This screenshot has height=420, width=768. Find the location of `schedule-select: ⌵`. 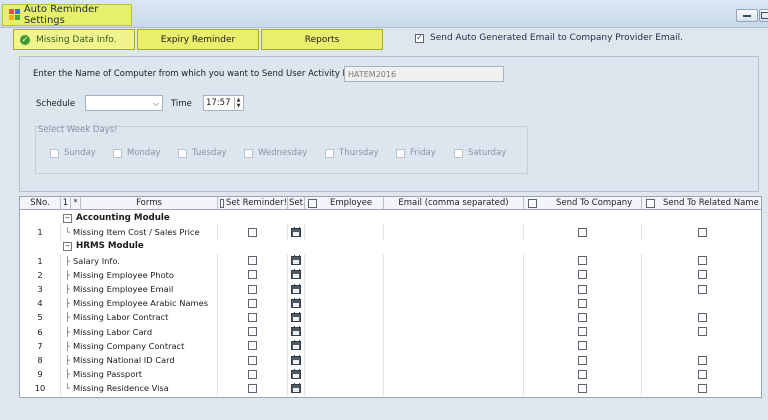

schedule-select: ⌵ is located at coordinates (124, 103).